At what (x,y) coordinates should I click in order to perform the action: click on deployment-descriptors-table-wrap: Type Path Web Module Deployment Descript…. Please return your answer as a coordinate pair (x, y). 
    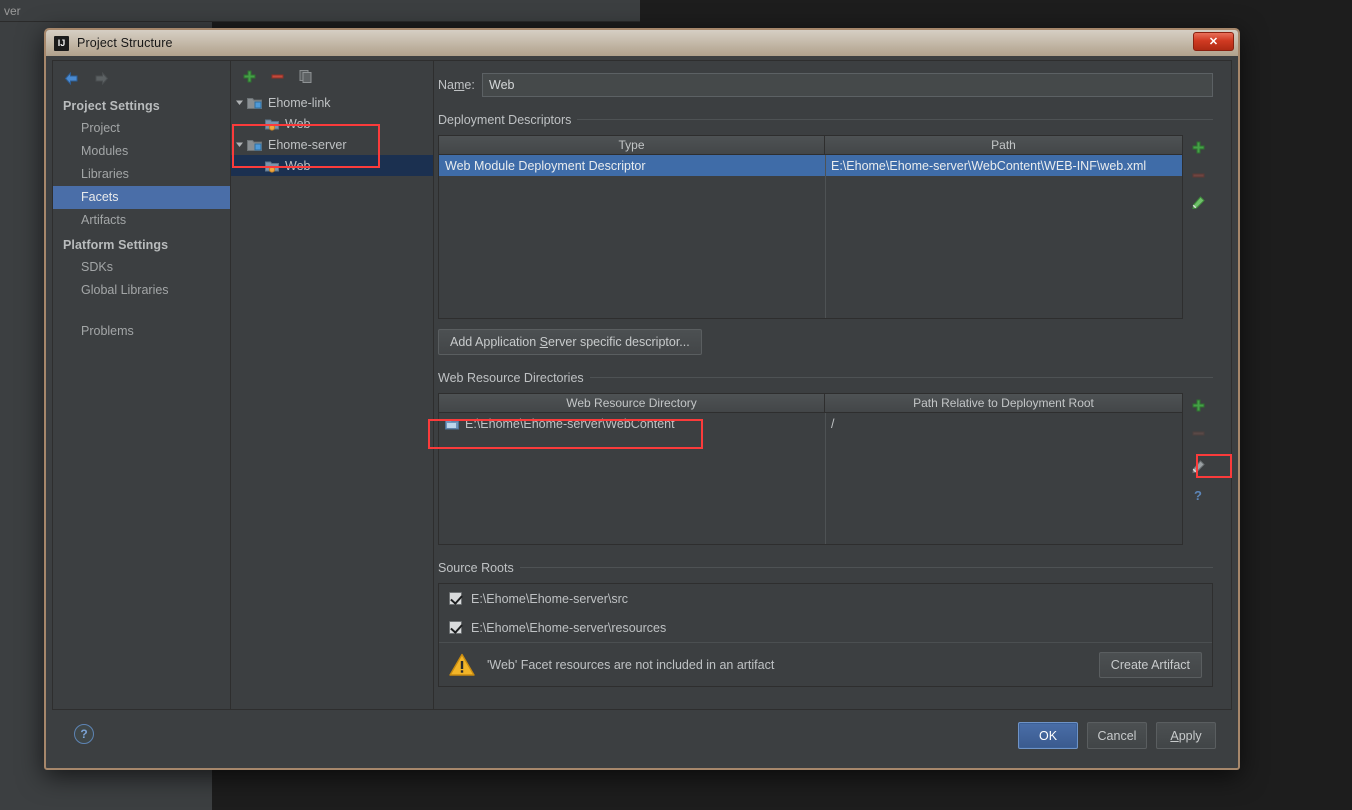
    Looking at the image, I should click on (825, 227).